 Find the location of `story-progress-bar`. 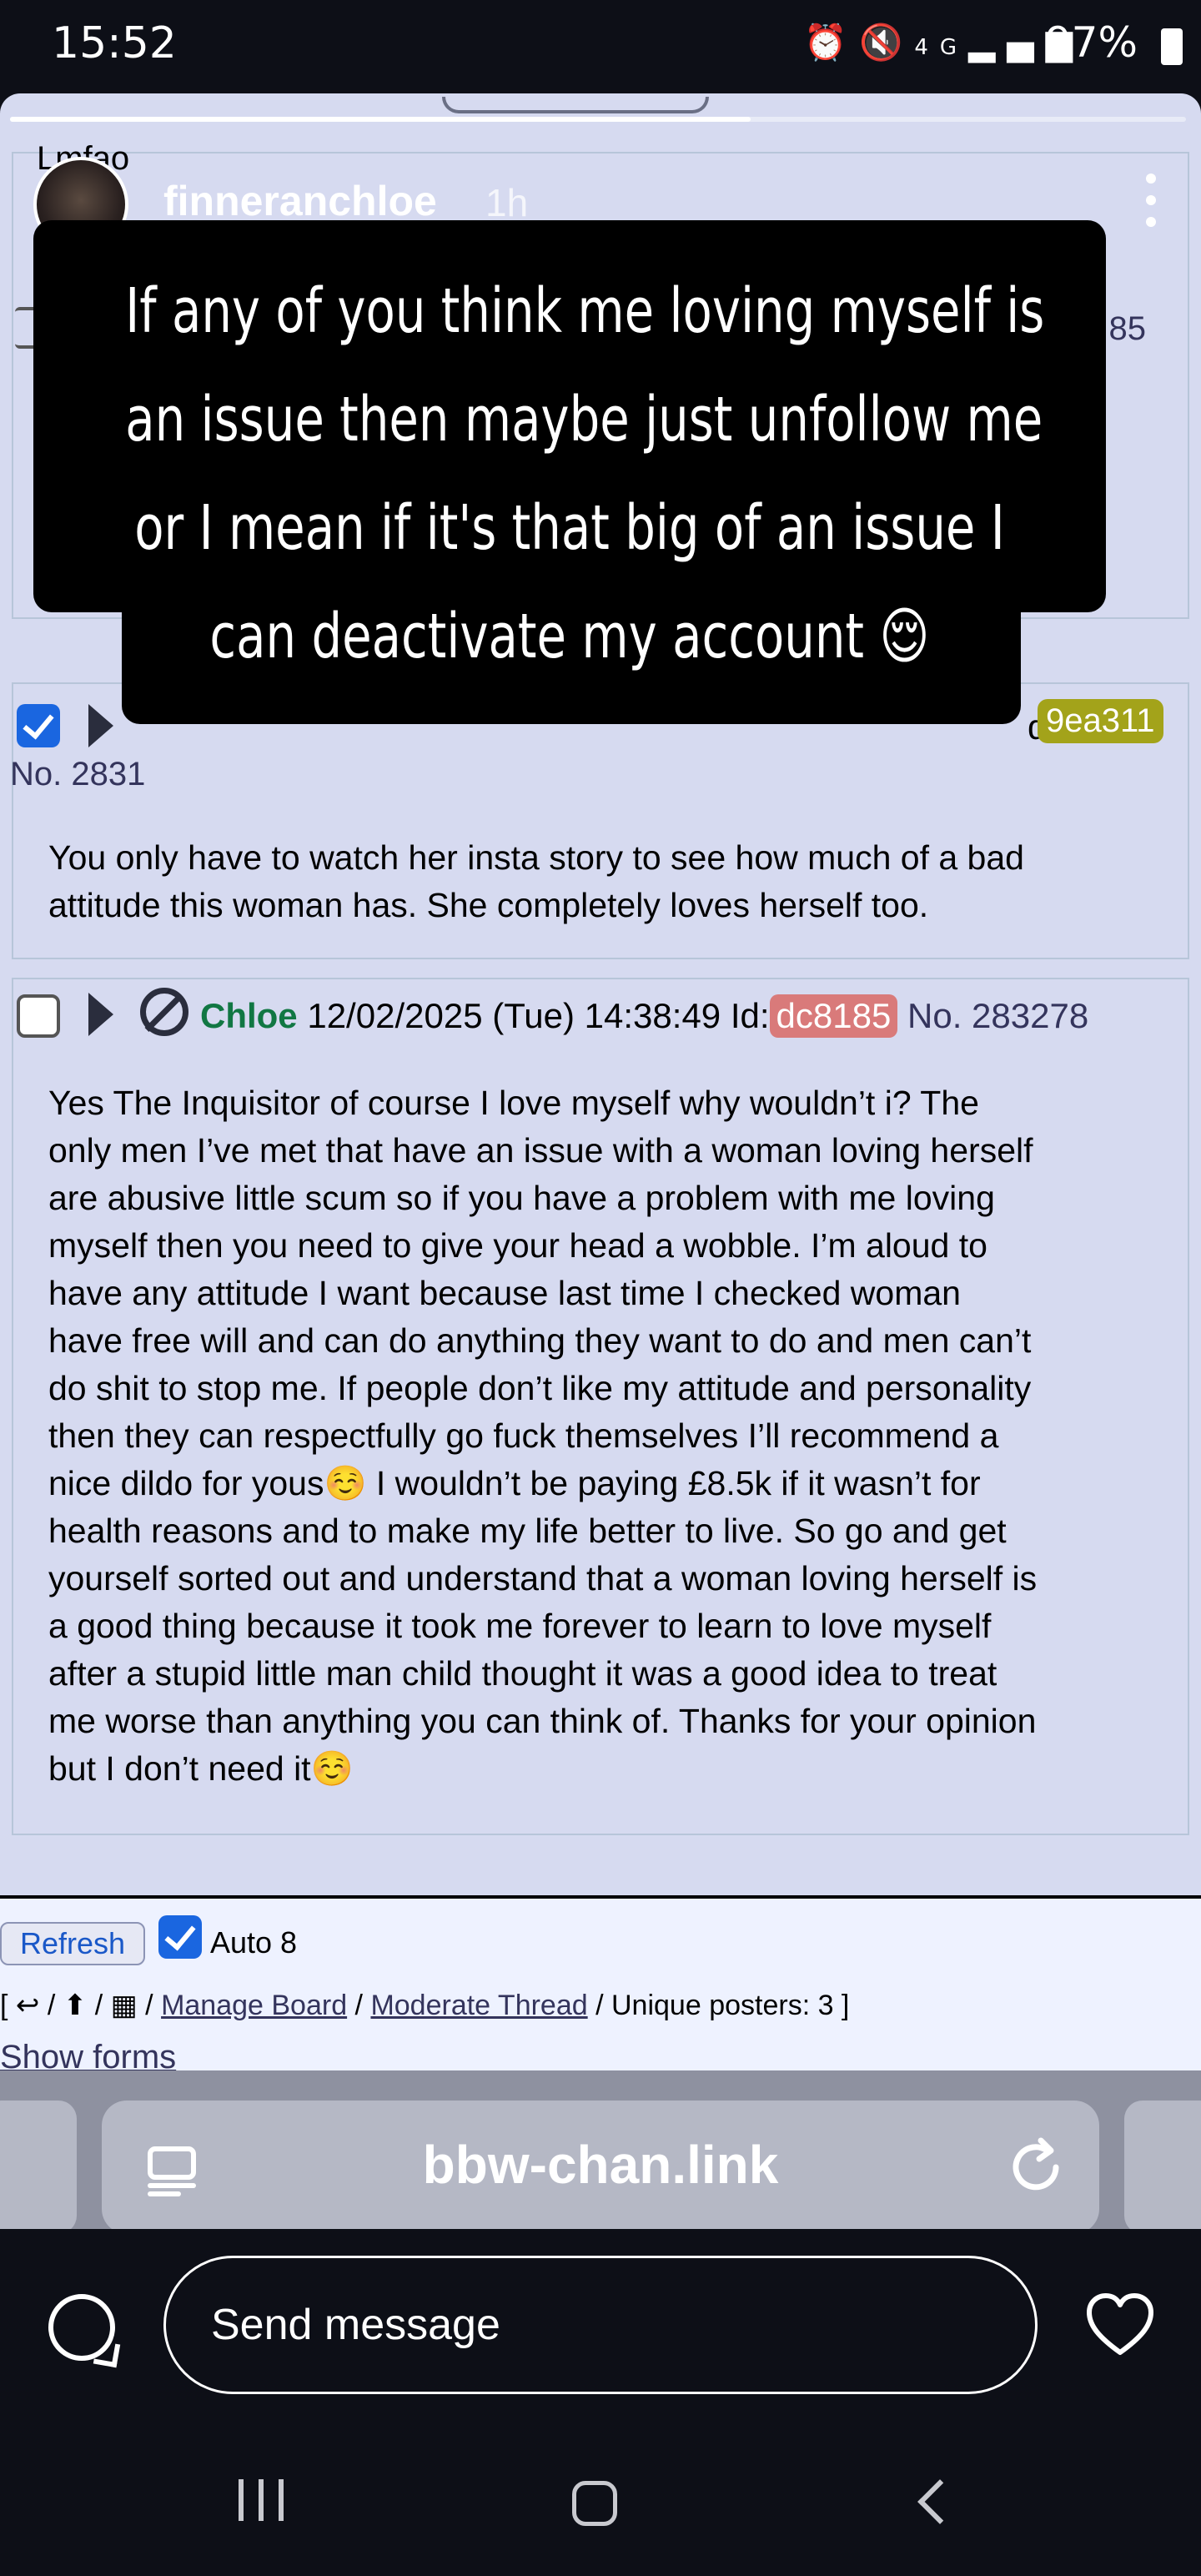

story-progress-bar is located at coordinates (598, 119).